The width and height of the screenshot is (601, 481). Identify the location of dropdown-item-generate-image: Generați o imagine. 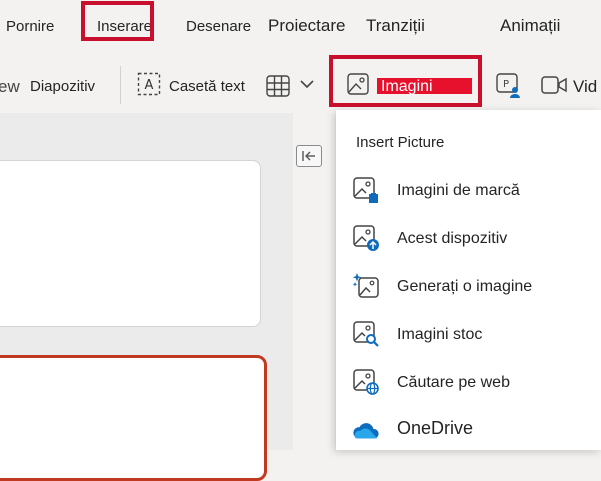
(472, 289).